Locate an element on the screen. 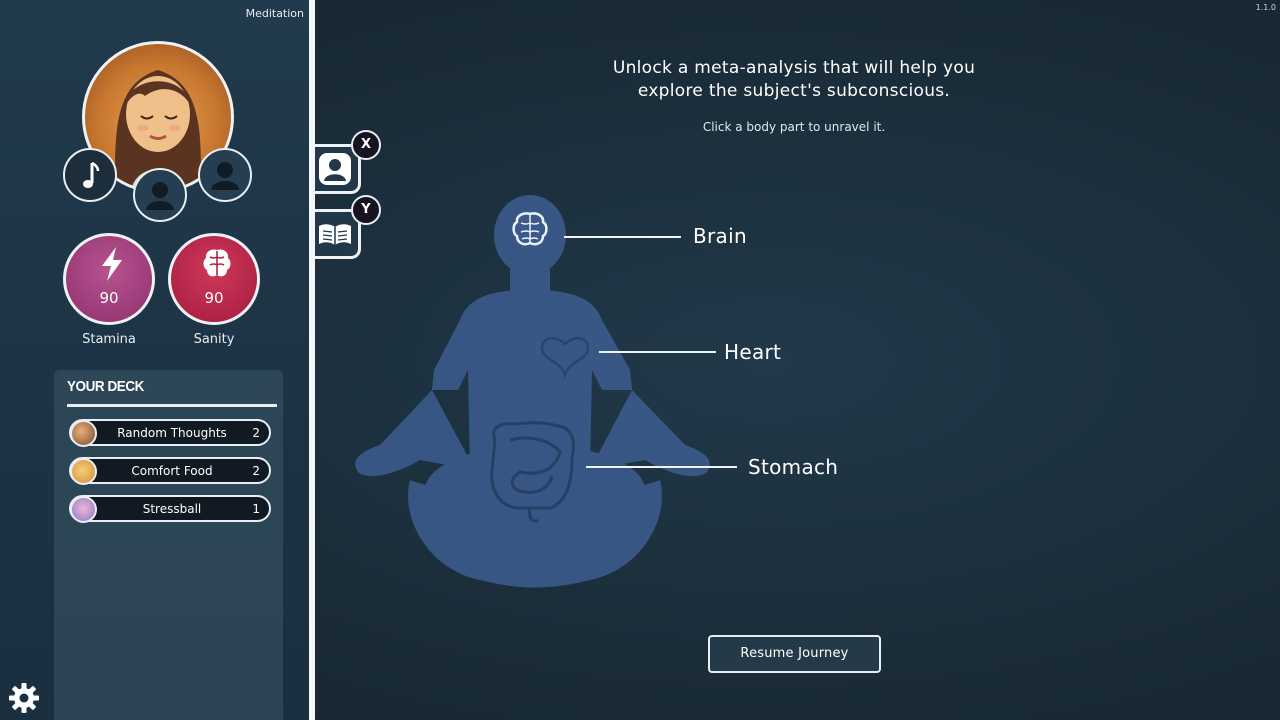 The height and width of the screenshot is (720, 1280). sanity-value: 90 is located at coordinates (214, 298).